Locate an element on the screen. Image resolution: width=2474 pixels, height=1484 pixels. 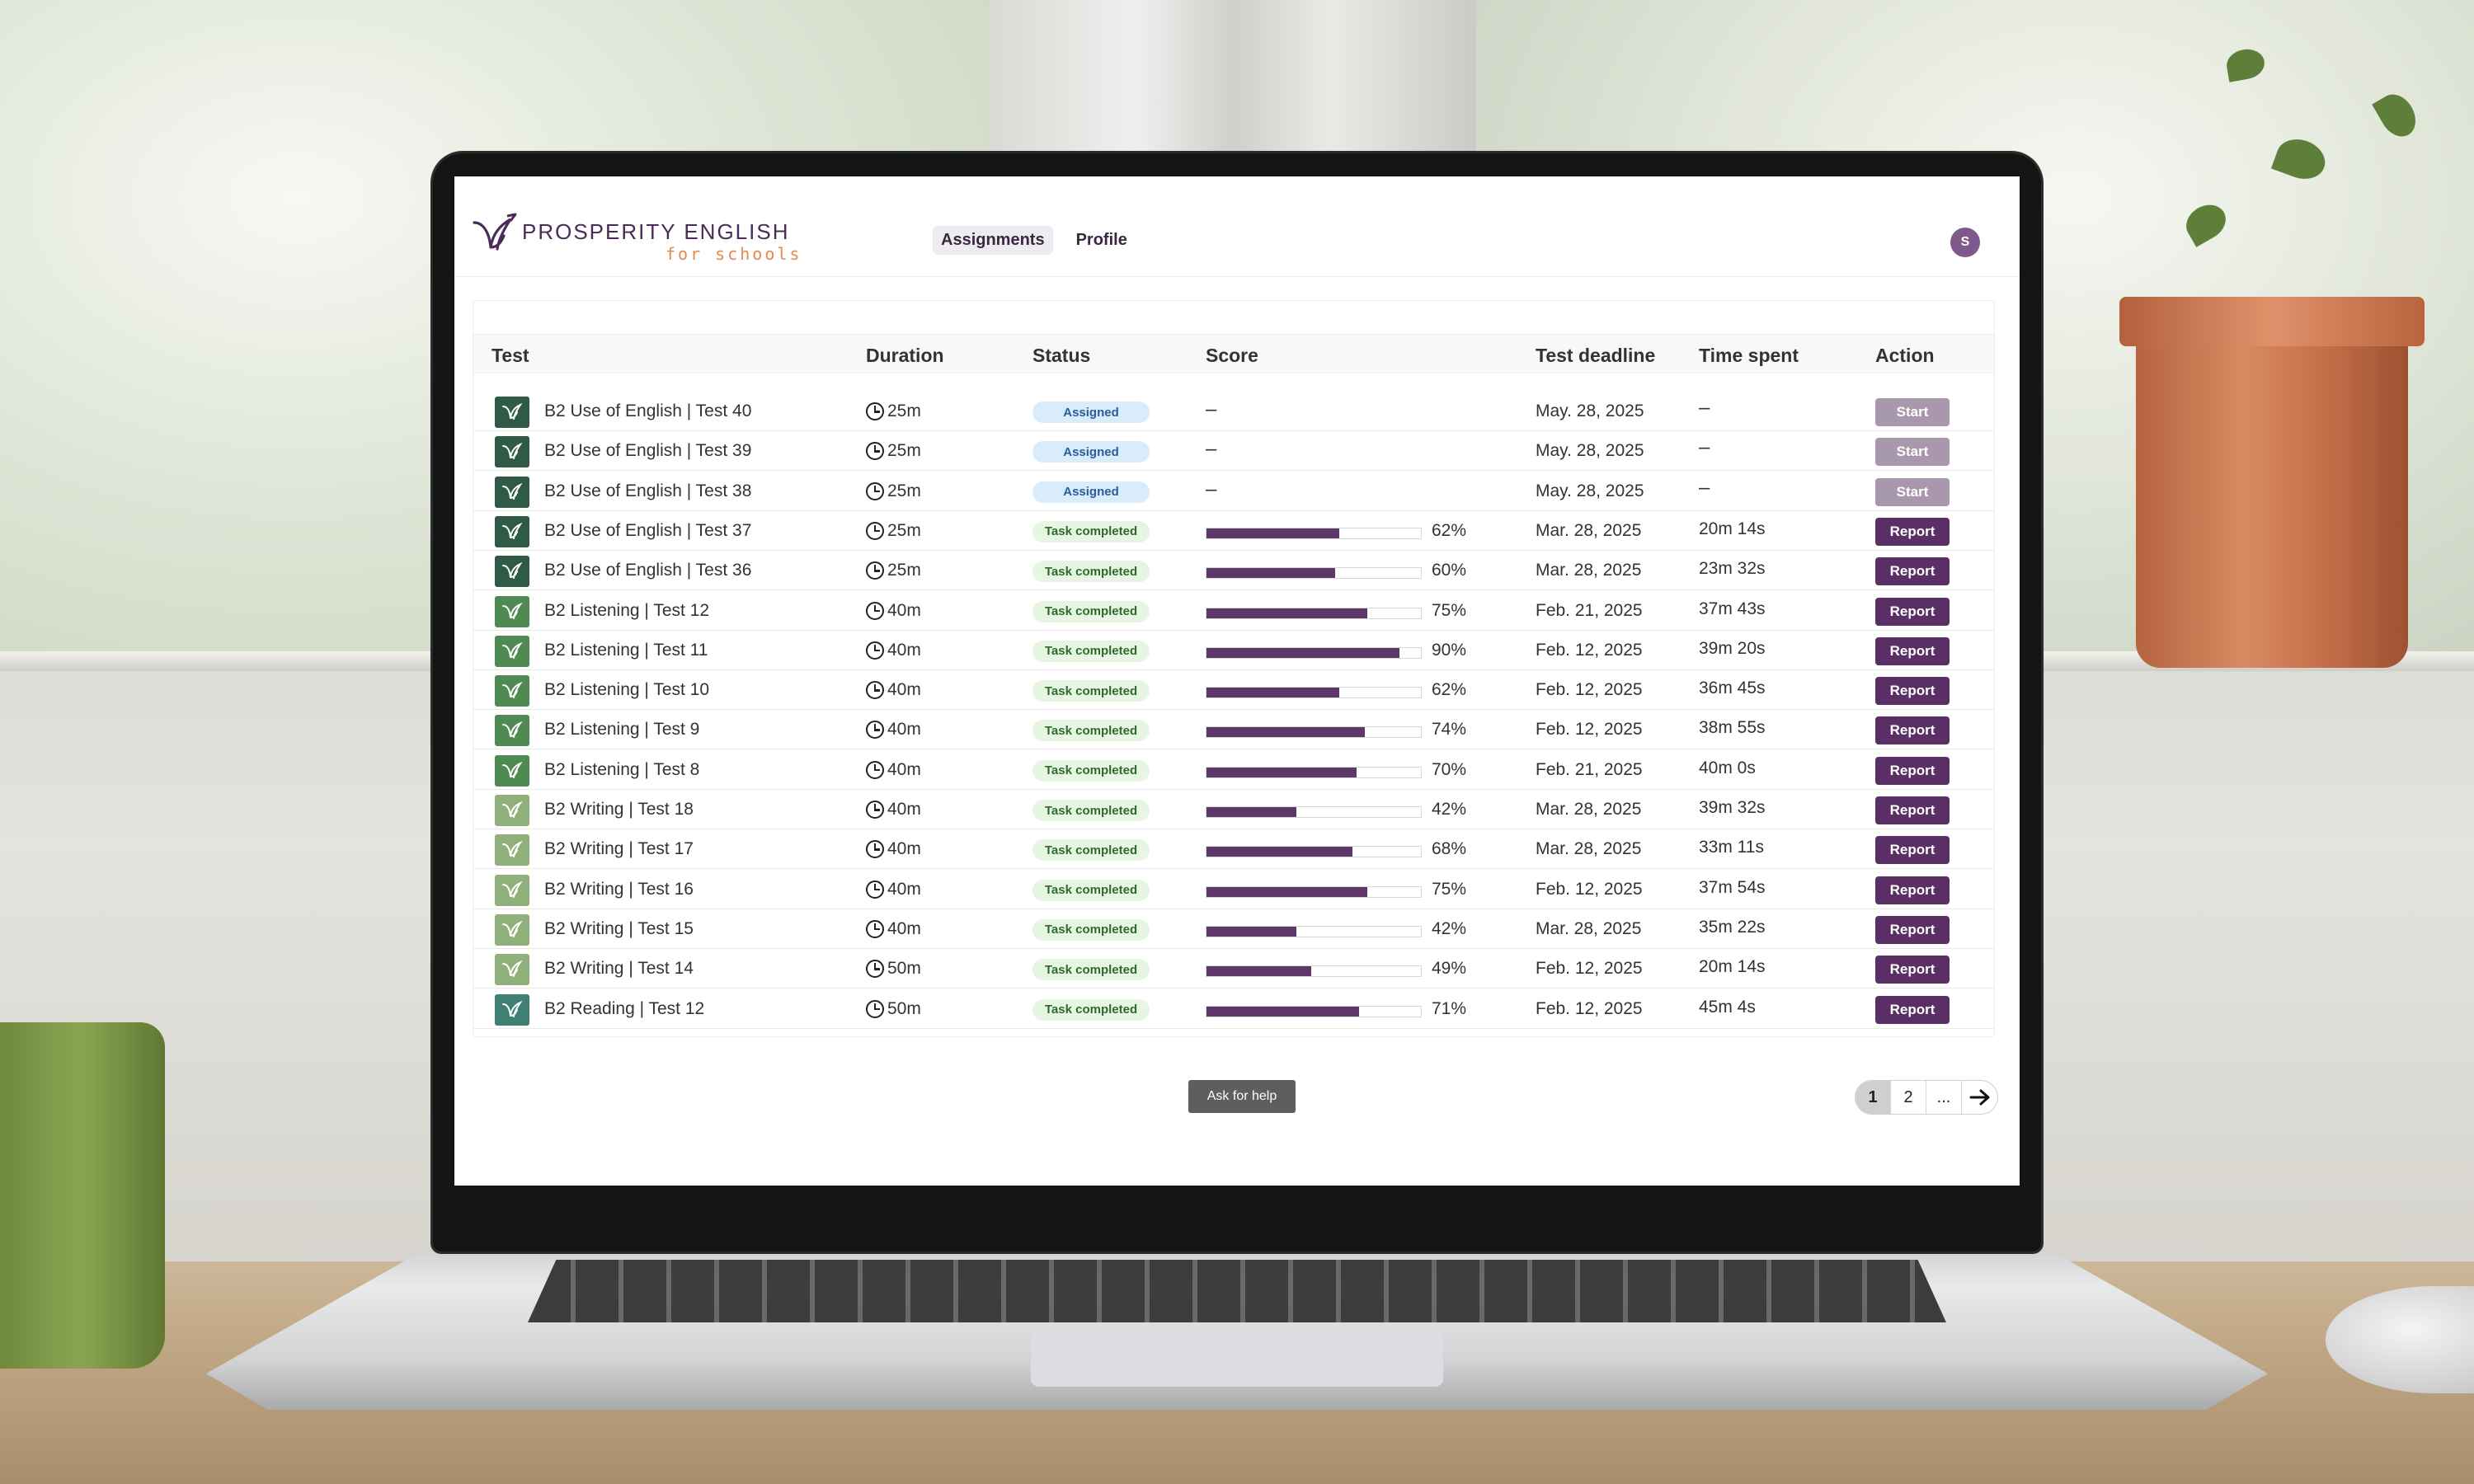
nav-assignments: Assignments is located at coordinates (993, 240).